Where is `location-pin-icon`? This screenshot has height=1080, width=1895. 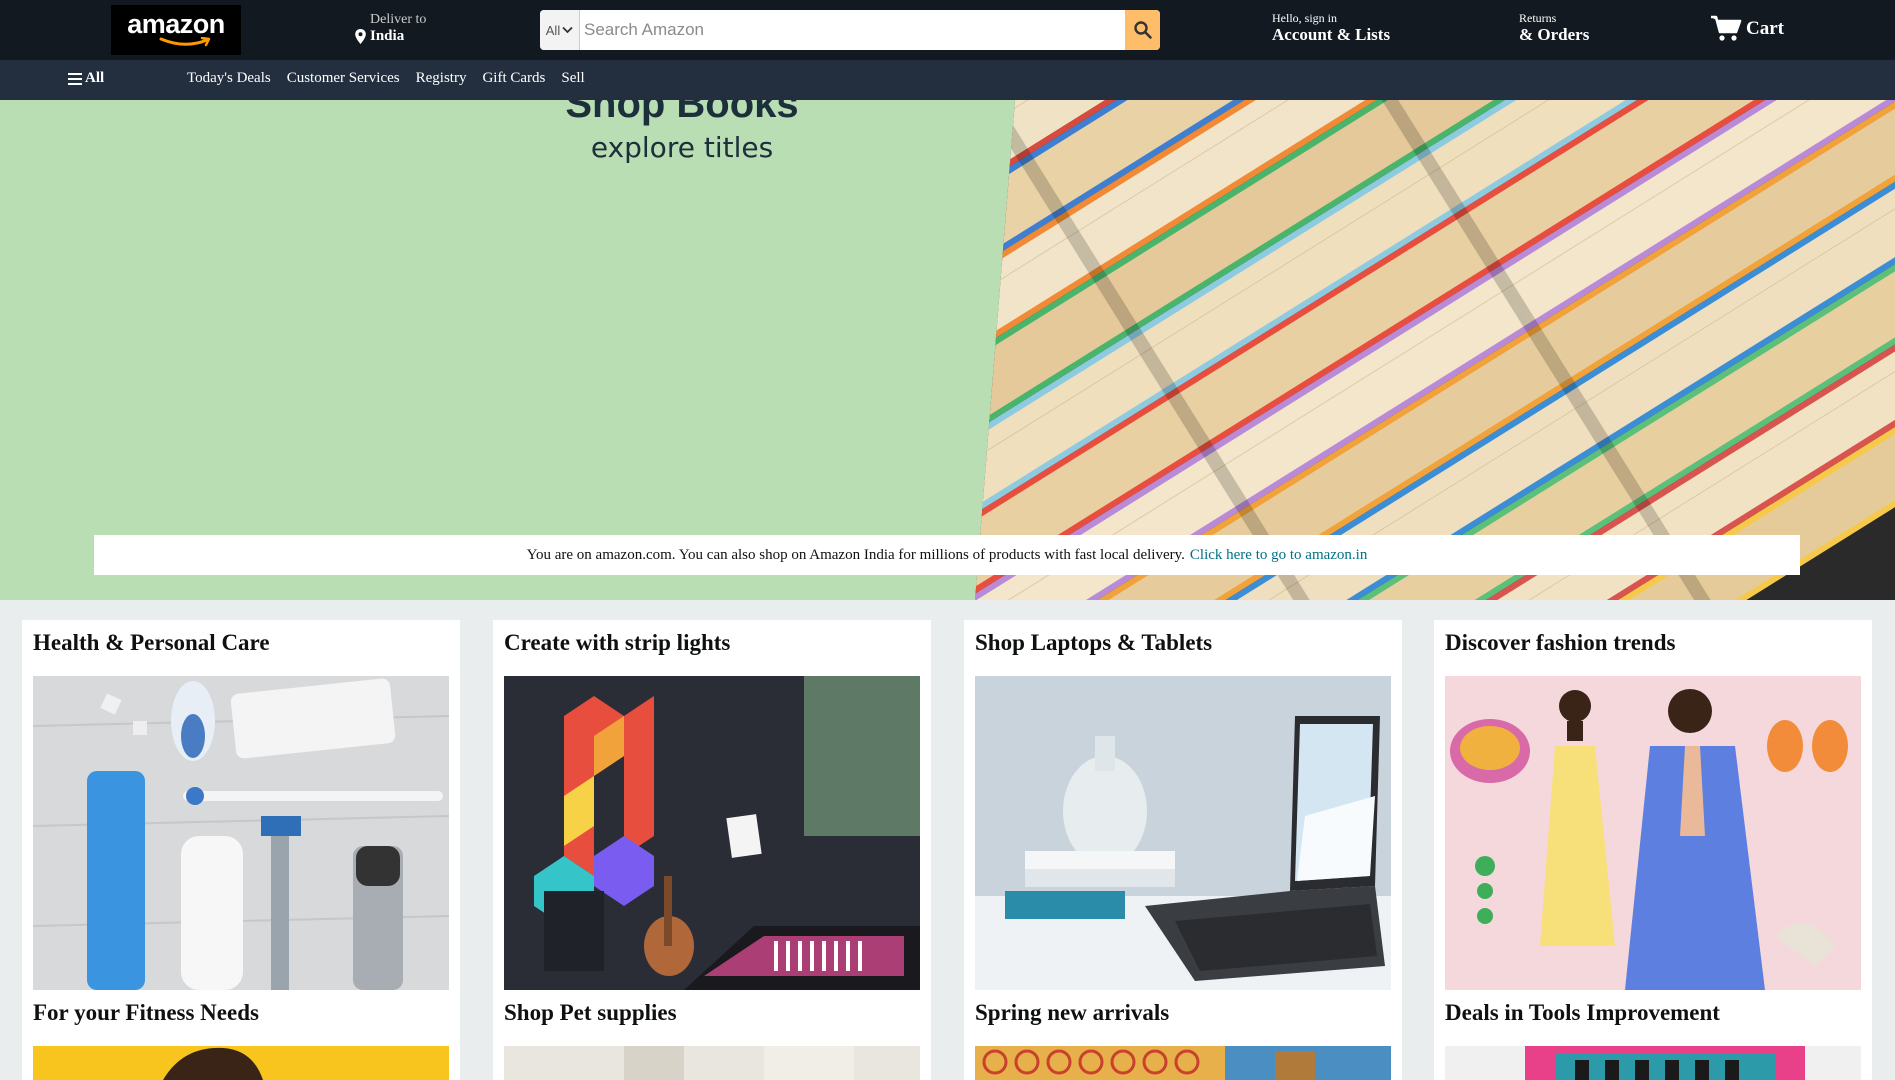 location-pin-icon is located at coordinates (360, 37).